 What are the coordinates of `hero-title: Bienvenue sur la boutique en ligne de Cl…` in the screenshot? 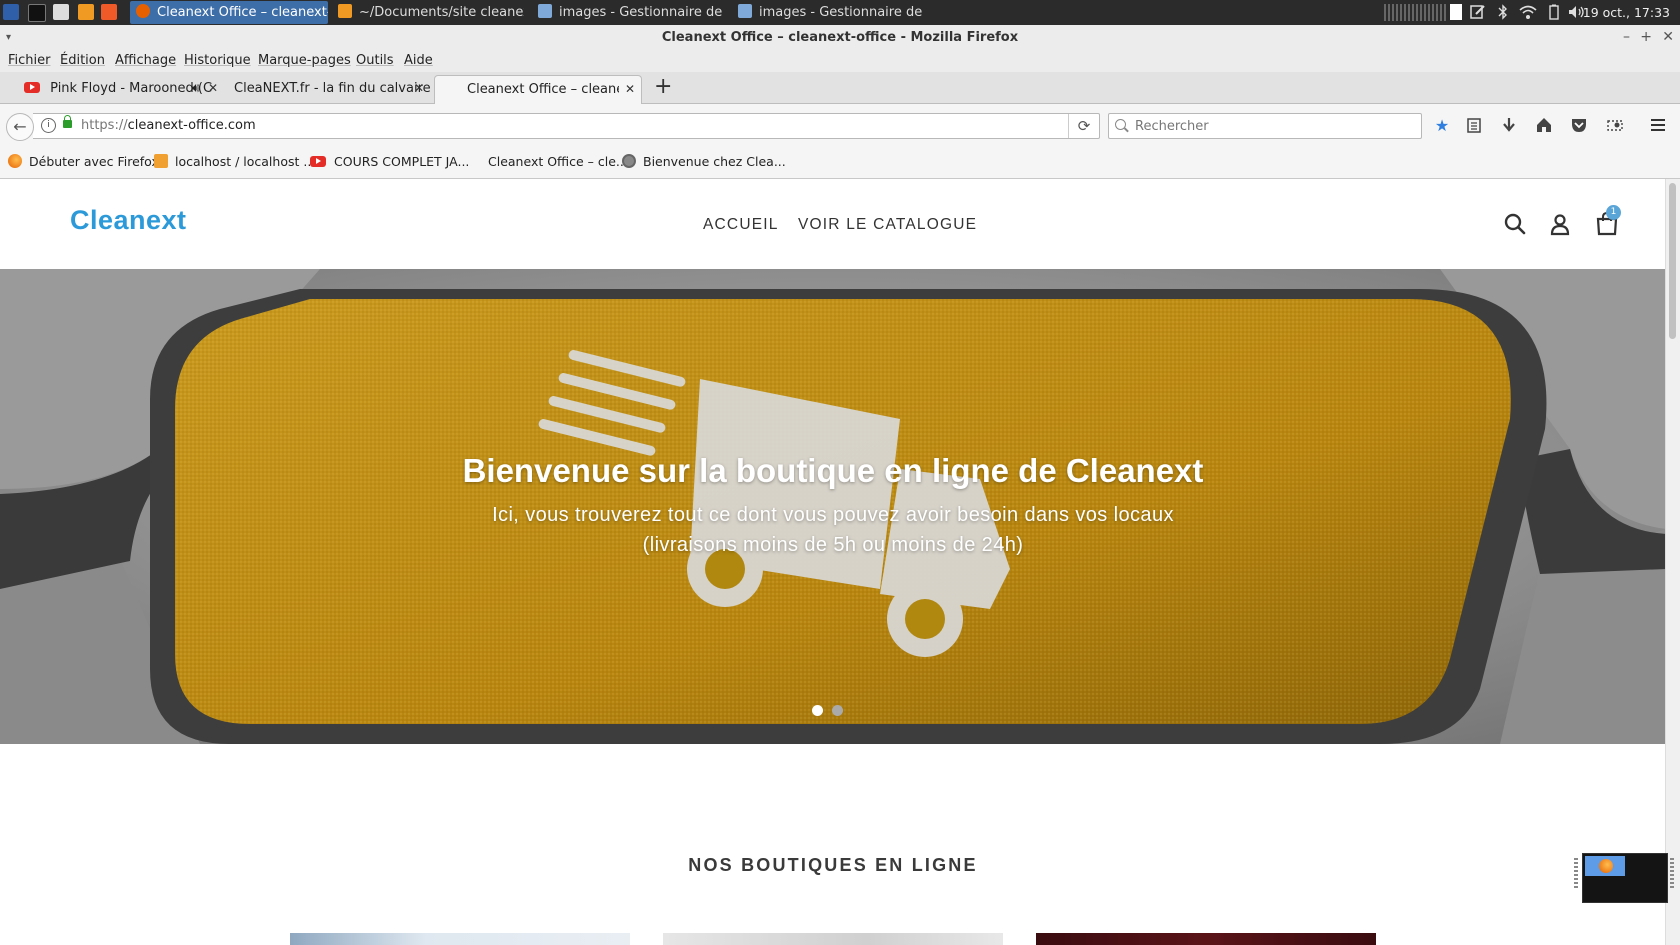 It's located at (833, 470).